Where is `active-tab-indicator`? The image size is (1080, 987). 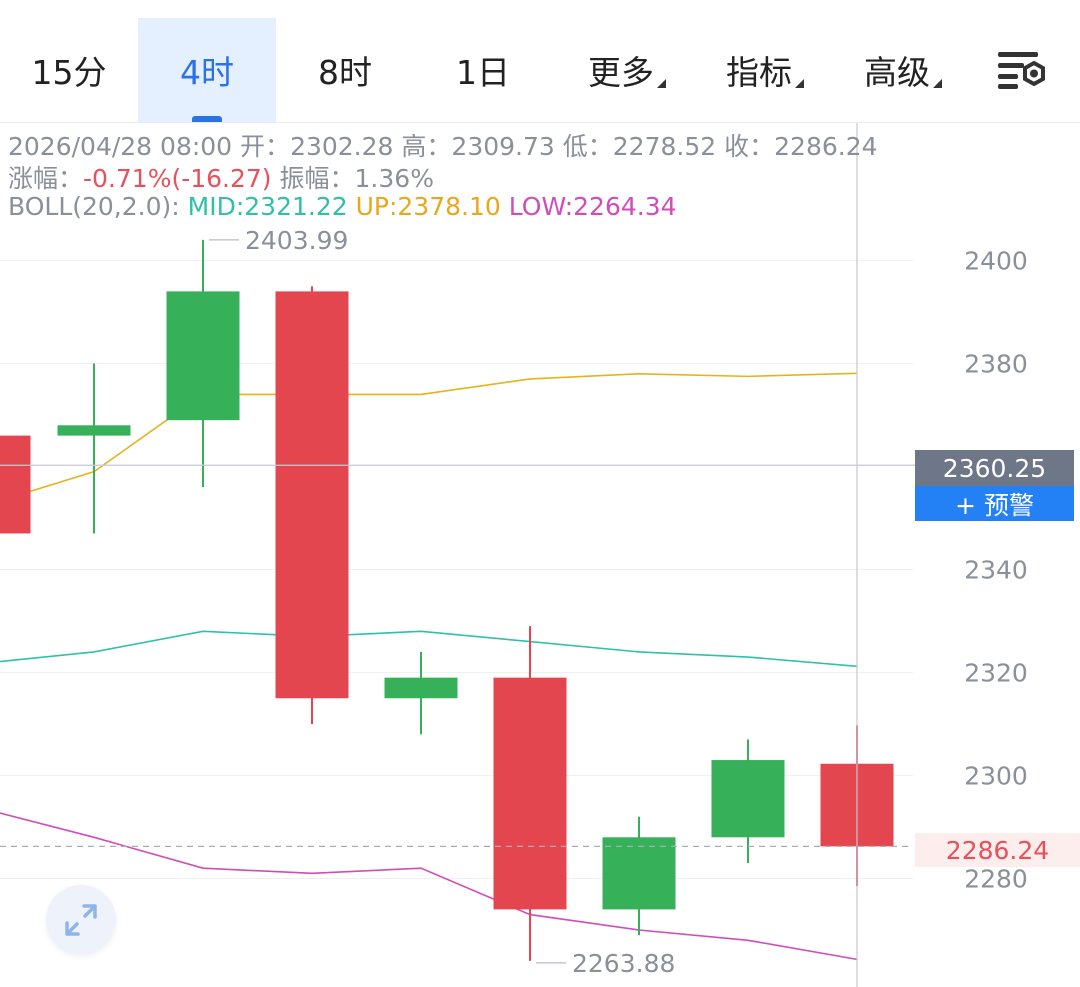 active-tab-indicator is located at coordinates (207, 119).